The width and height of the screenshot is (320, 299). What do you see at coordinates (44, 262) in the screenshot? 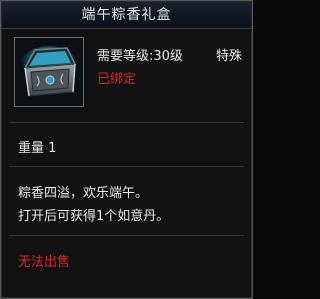
I see `sell-status: 无法出售` at bounding box center [44, 262].